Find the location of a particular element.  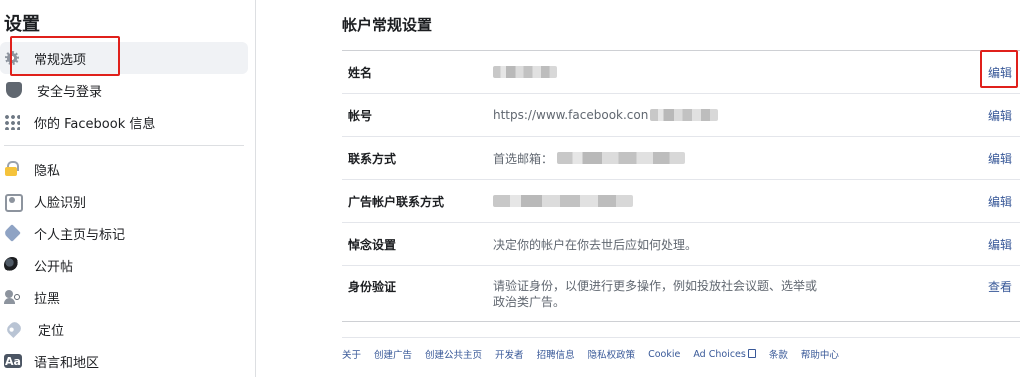

setting-label: 联系方式 is located at coordinates (372, 158).